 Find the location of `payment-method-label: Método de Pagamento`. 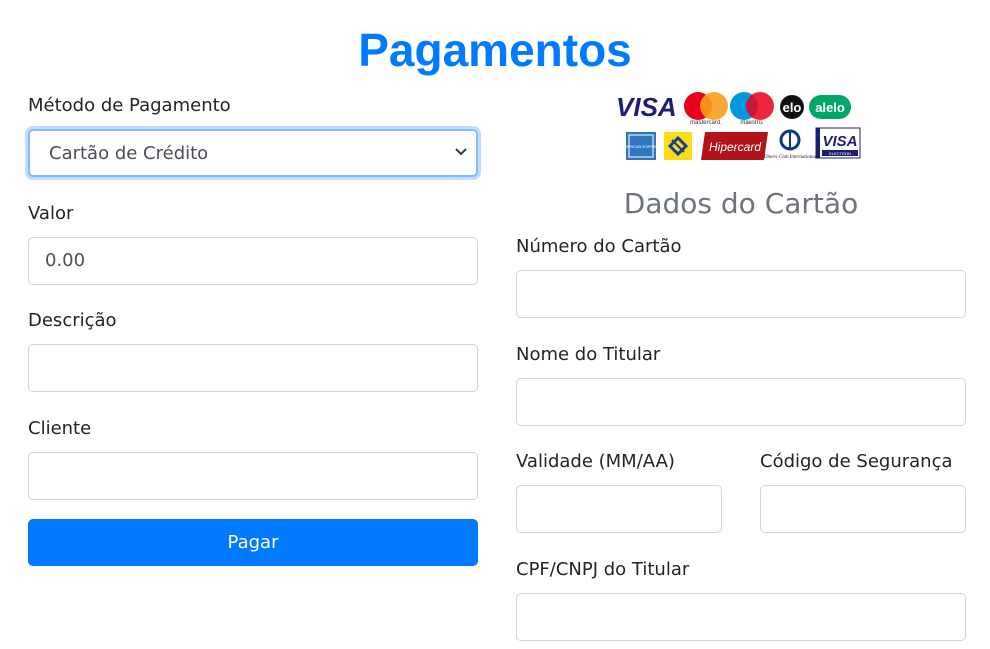

payment-method-label: Método de Pagamento is located at coordinates (129, 105).